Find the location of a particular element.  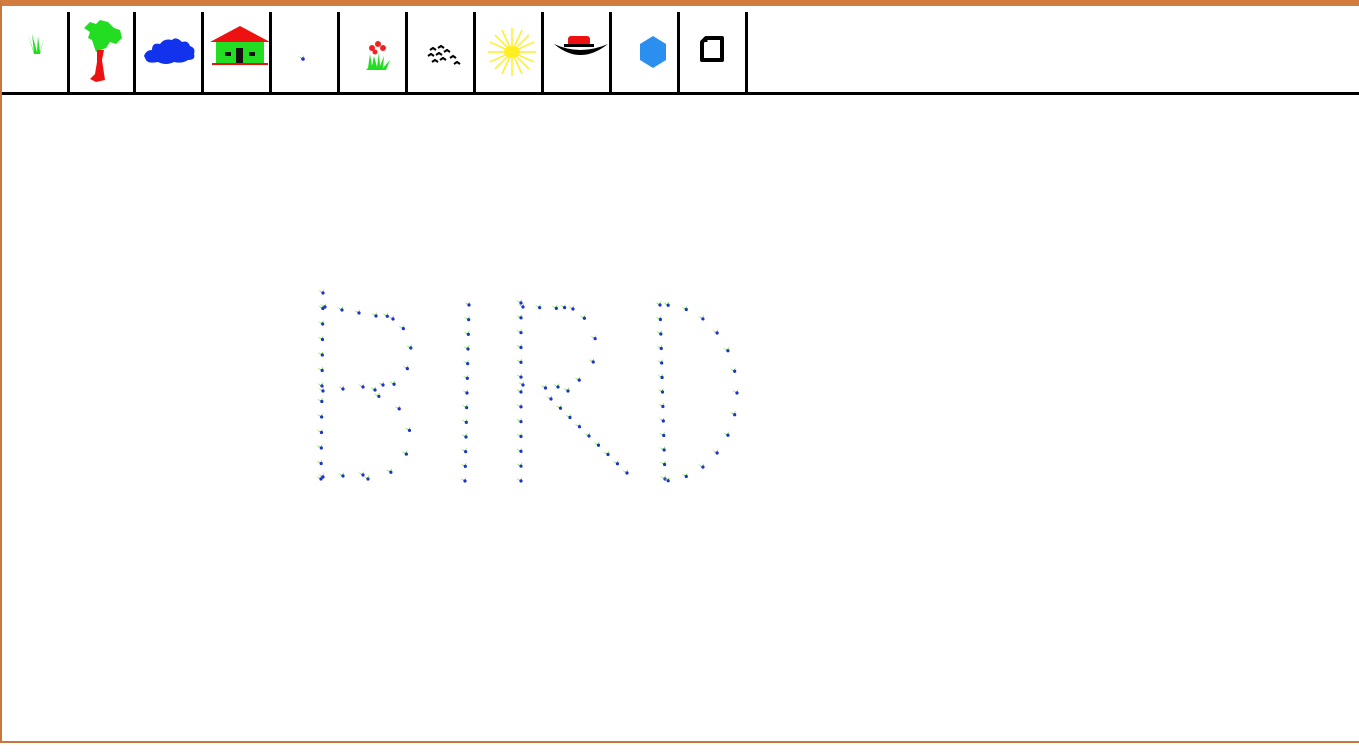

tool-grass is located at coordinates (37, 52).